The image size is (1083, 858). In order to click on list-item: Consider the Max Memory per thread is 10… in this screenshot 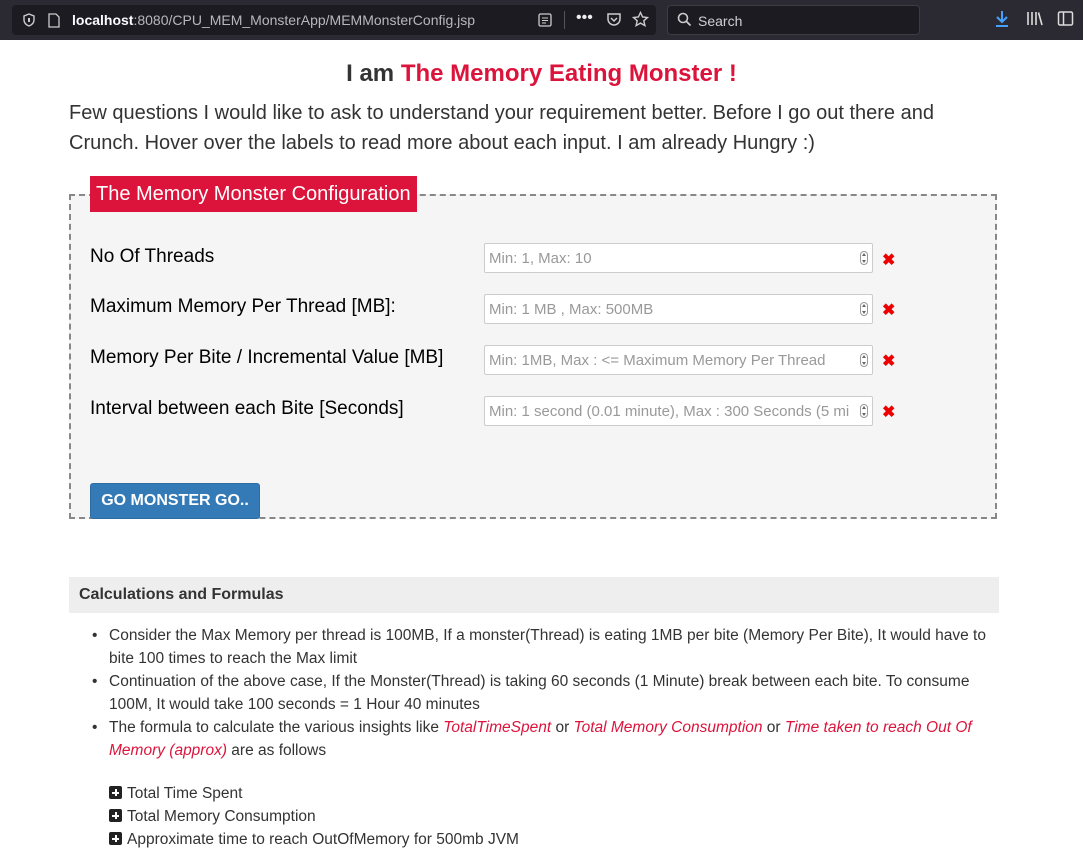, I will do `click(545, 647)`.